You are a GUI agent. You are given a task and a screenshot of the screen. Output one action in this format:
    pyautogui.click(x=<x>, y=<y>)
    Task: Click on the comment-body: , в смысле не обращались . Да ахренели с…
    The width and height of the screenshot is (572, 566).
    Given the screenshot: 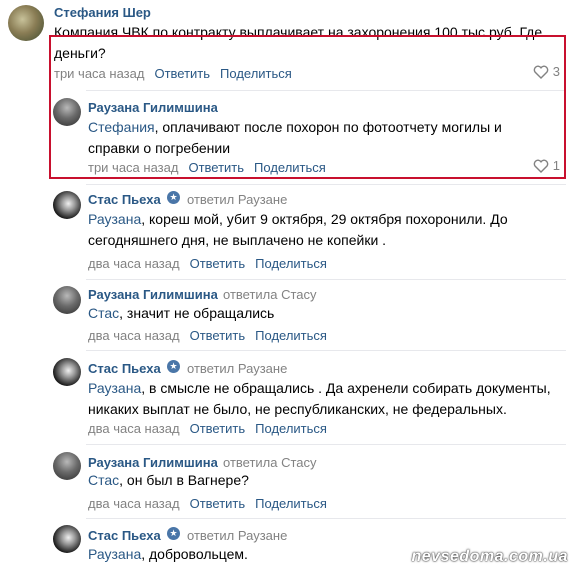 What is the action you would take?
    pyautogui.click(x=319, y=398)
    